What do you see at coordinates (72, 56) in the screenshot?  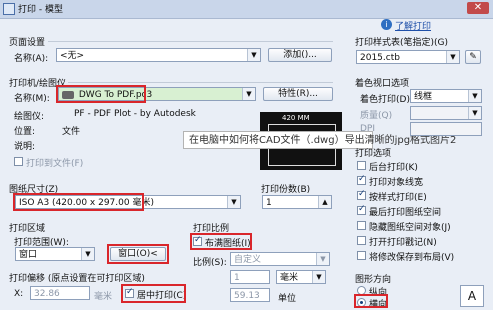 I see `page-setup-name-value: <无>` at bounding box center [72, 56].